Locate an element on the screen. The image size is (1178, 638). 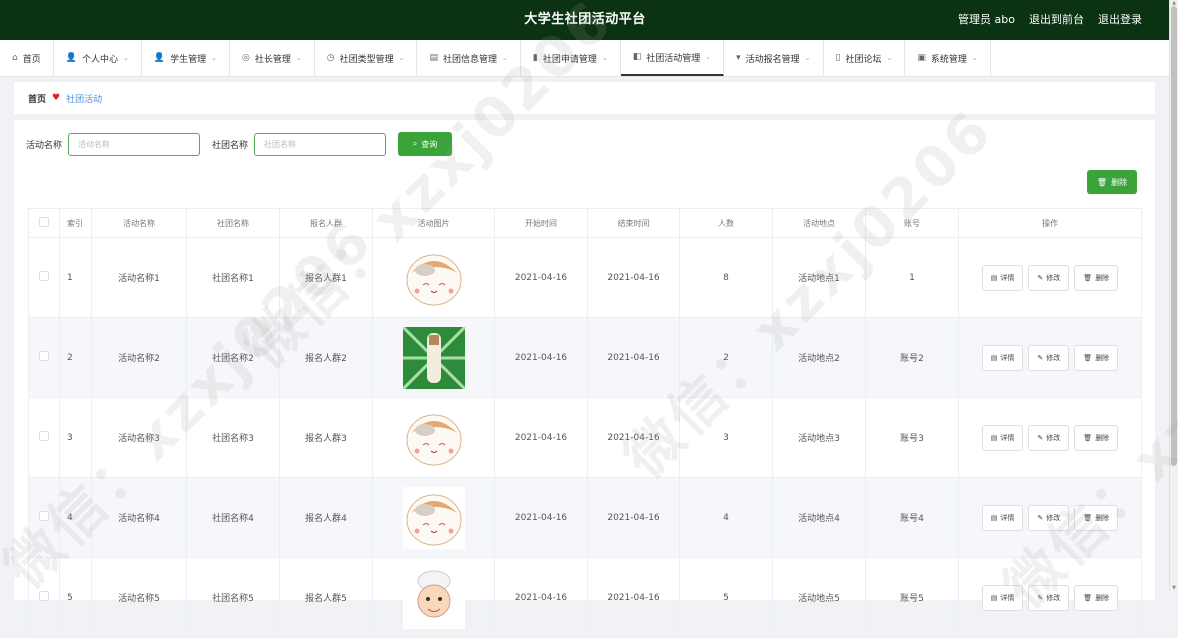
batch-delete-button: 🗑 删除 is located at coordinates (1112, 182).